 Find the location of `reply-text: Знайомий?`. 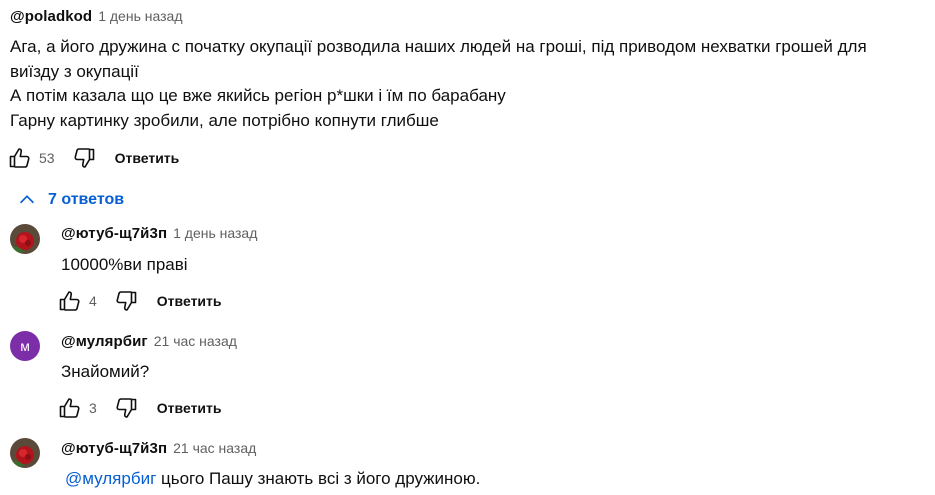

reply-text: Знайомий? is located at coordinates (105, 371).